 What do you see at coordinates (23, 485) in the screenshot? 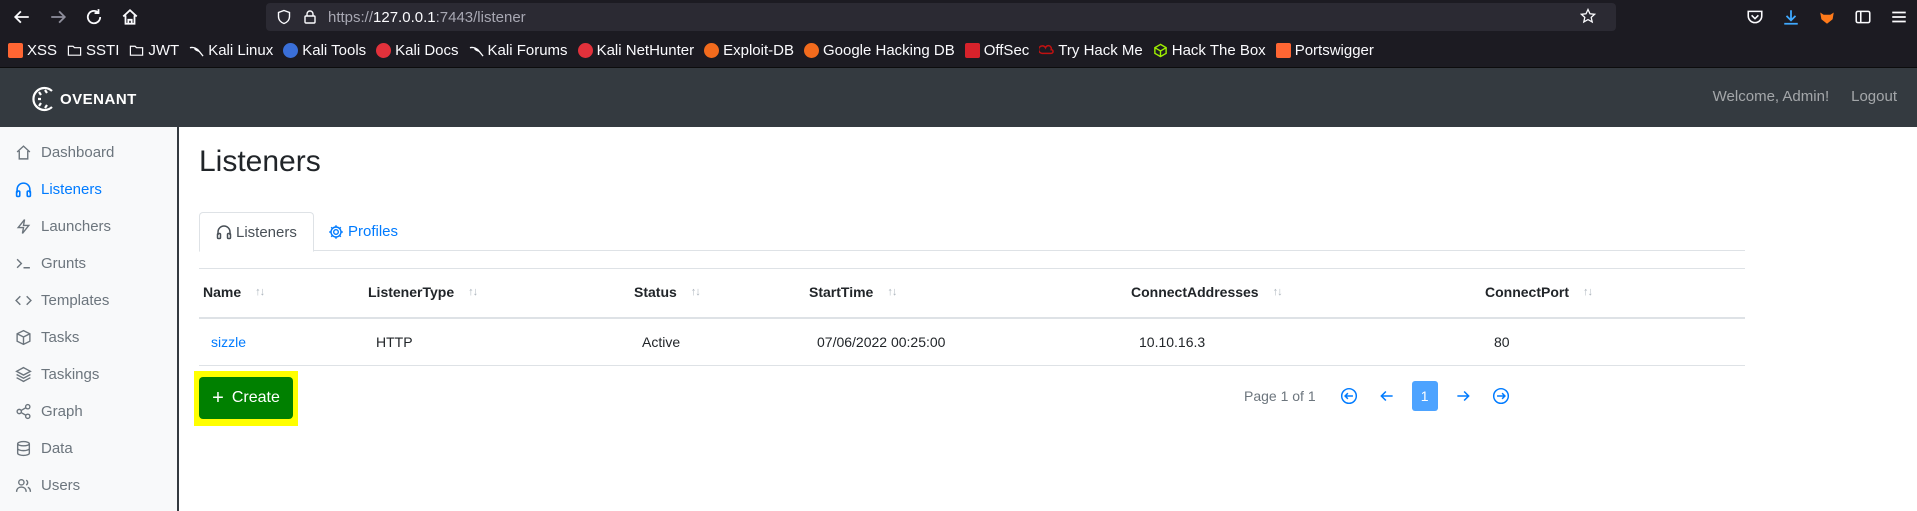
I see `users-icon` at bounding box center [23, 485].